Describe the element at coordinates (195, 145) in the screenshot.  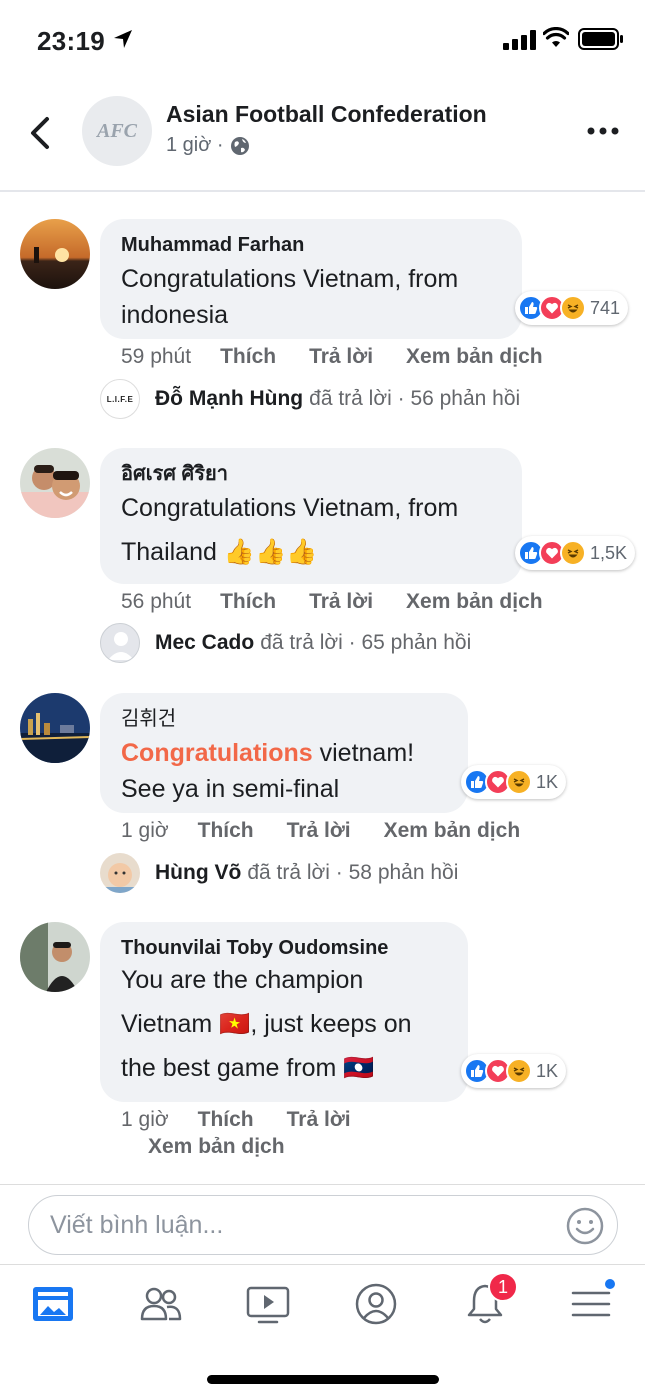
I see `post-time: 1 giờ ·` at that location.